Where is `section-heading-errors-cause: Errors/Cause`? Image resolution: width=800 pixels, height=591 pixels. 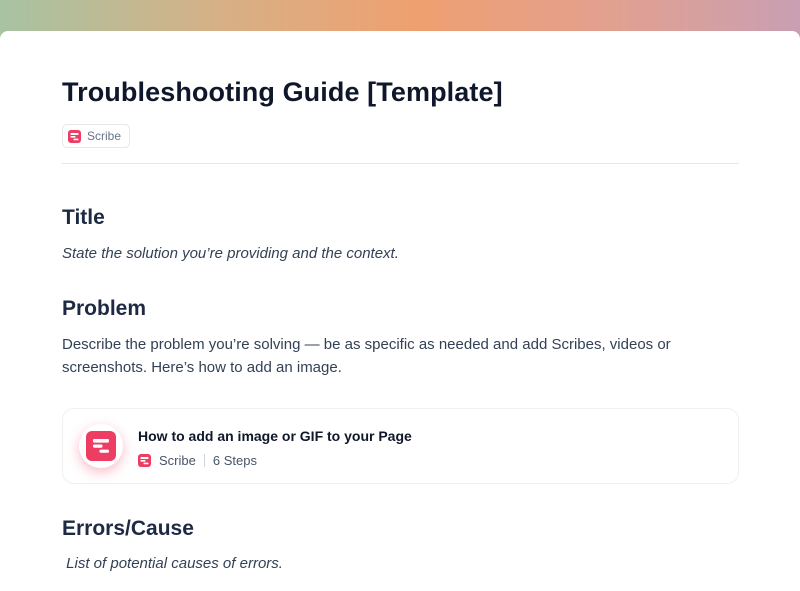
section-heading-errors-cause: Errors/Cause is located at coordinates (128, 529).